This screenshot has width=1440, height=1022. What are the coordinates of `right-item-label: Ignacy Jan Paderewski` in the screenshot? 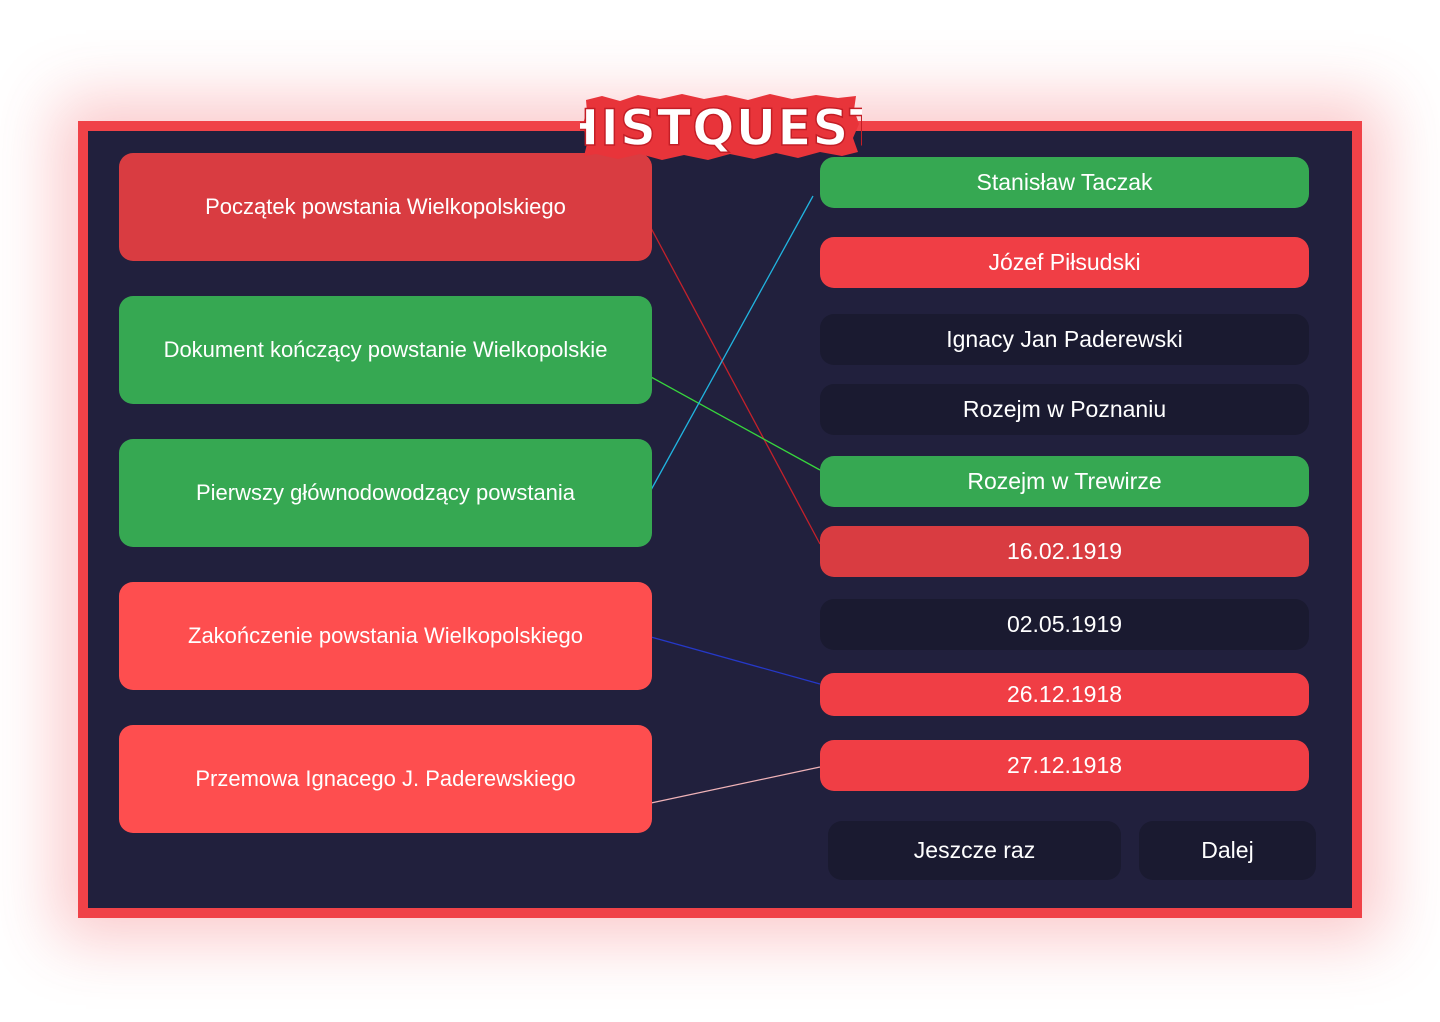 It's located at (1064, 339).